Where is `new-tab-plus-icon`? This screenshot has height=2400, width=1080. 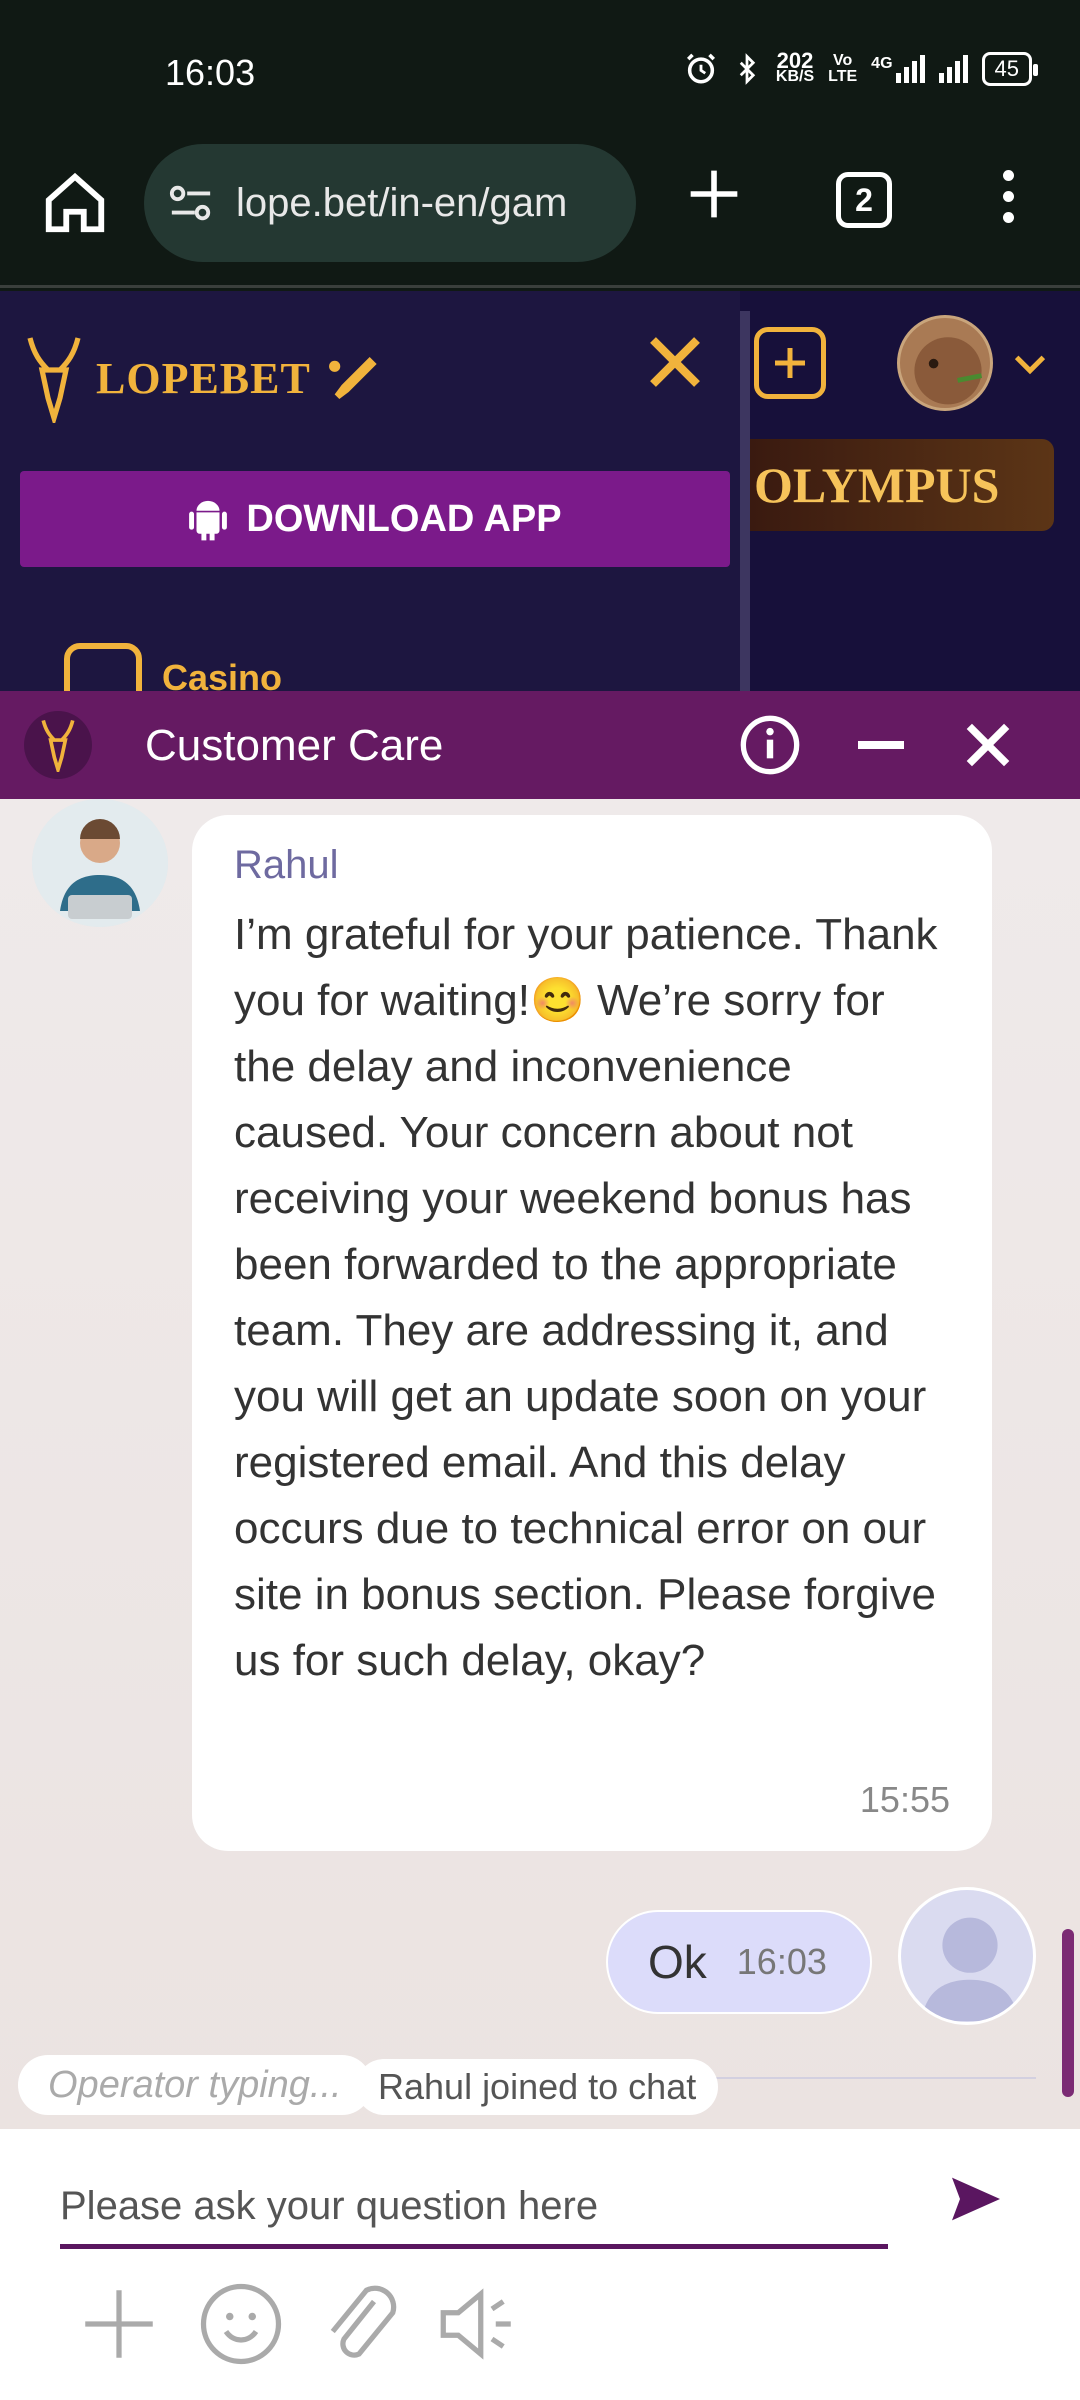
new-tab-plus-icon is located at coordinates (714, 194).